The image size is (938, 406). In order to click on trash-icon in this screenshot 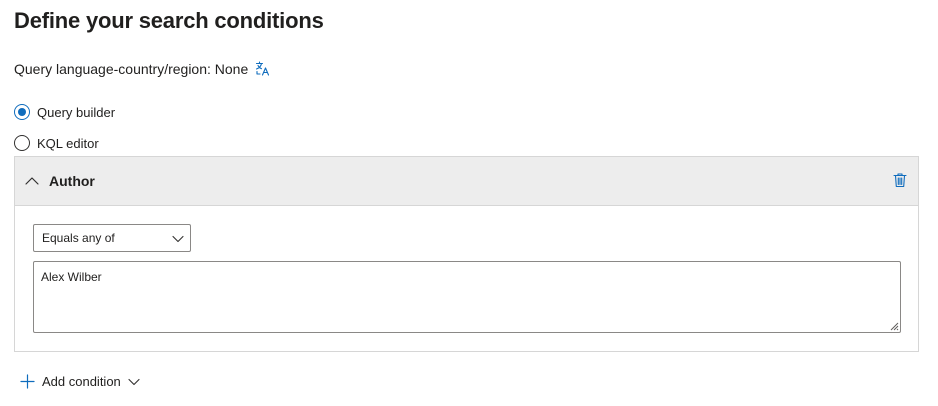, I will do `click(900, 180)`.